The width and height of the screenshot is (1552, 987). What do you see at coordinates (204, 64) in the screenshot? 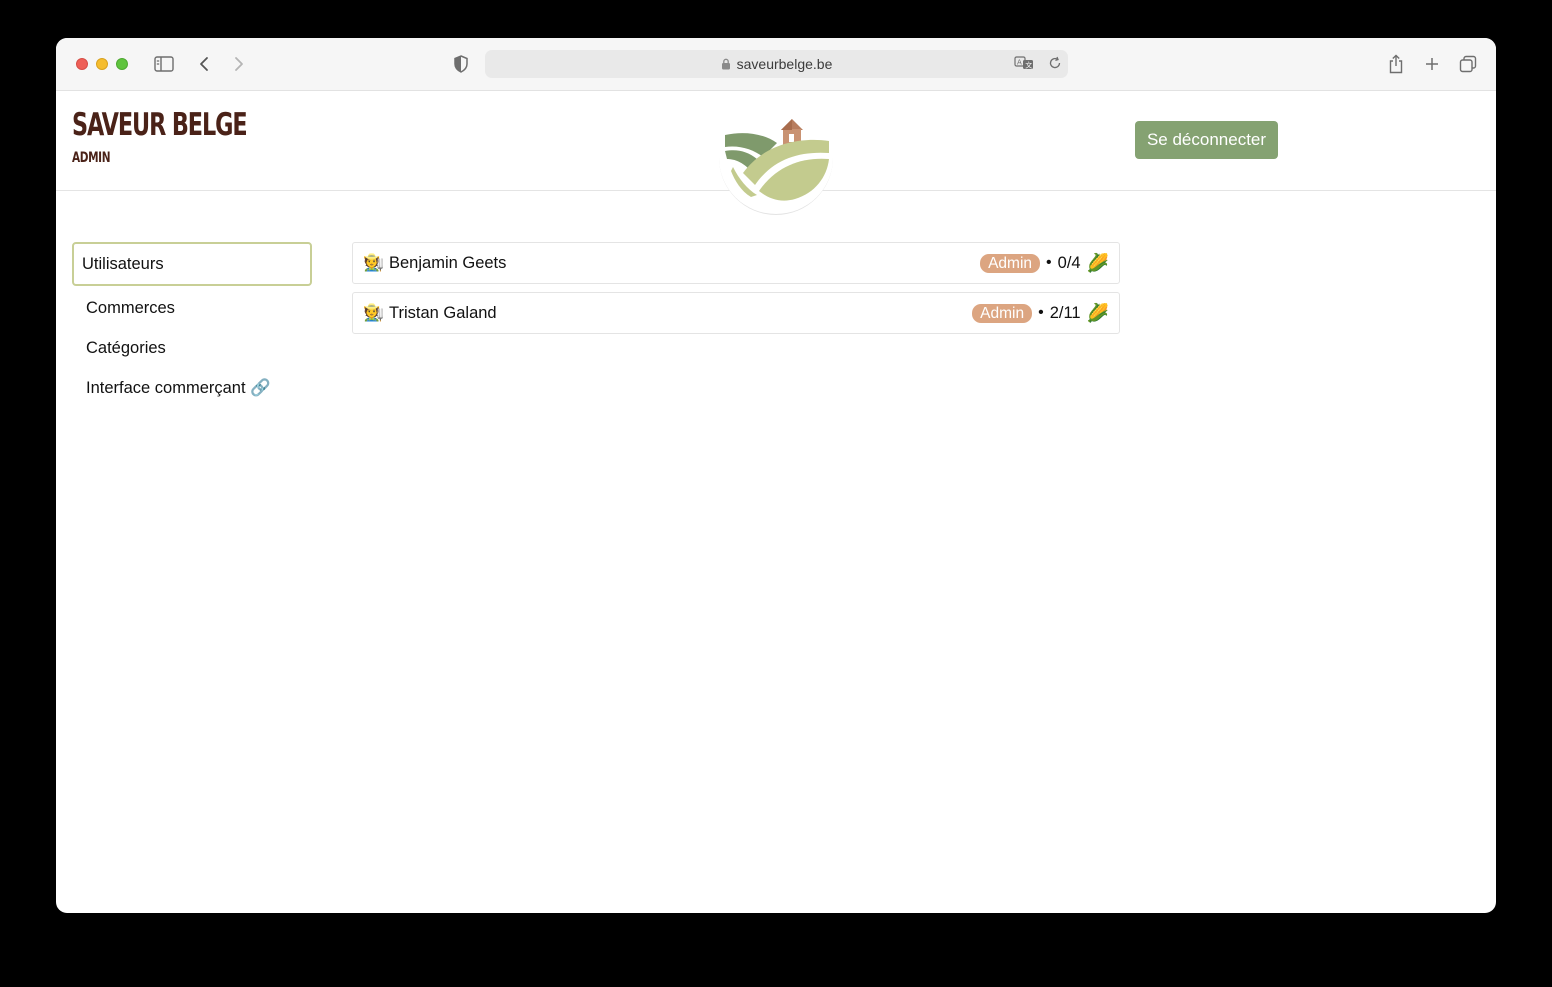
I see `back-icon` at bounding box center [204, 64].